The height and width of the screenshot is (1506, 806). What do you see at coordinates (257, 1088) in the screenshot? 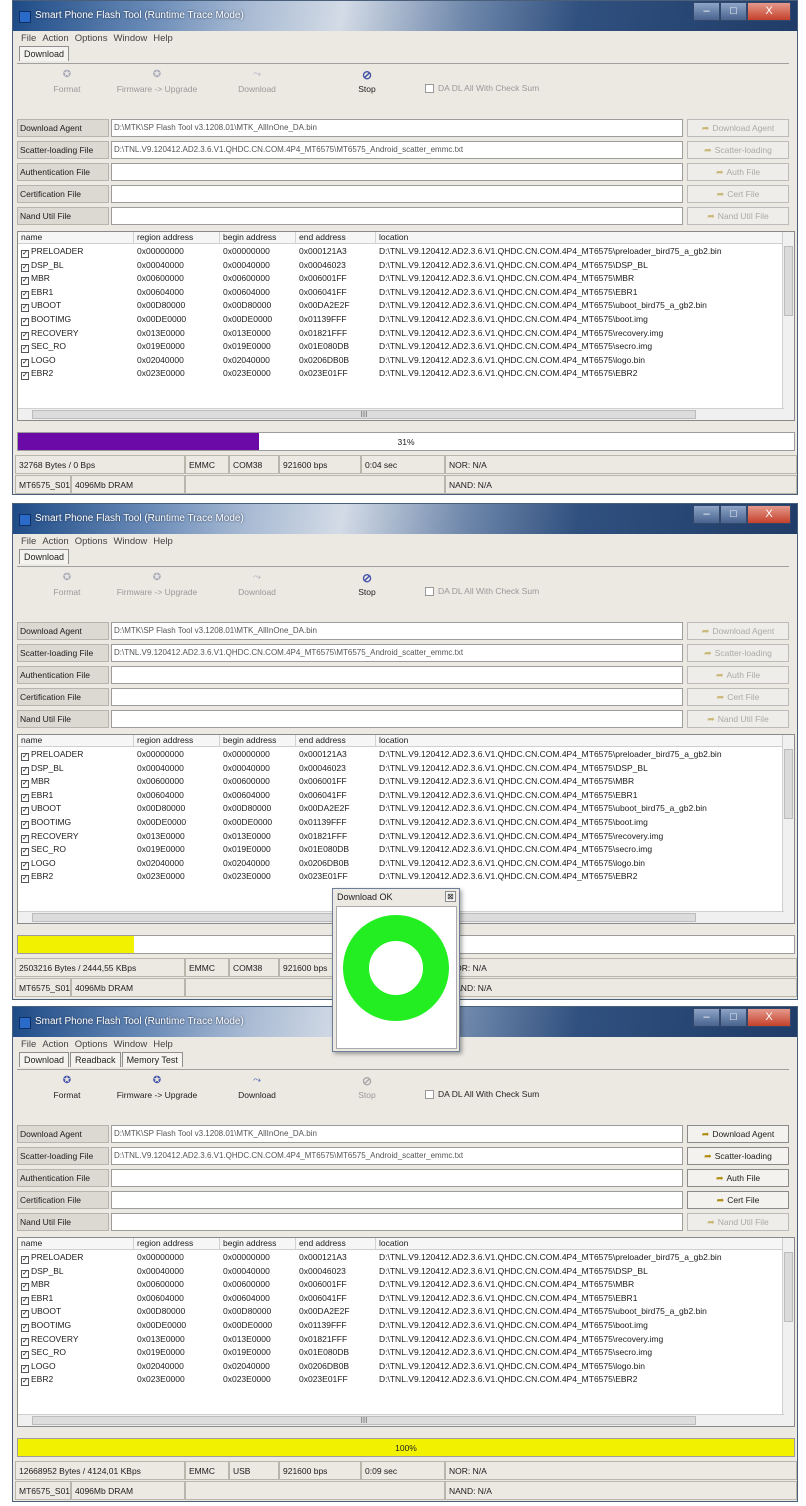
I see `download-button: ⤳ Download` at bounding box center [257, 1088].